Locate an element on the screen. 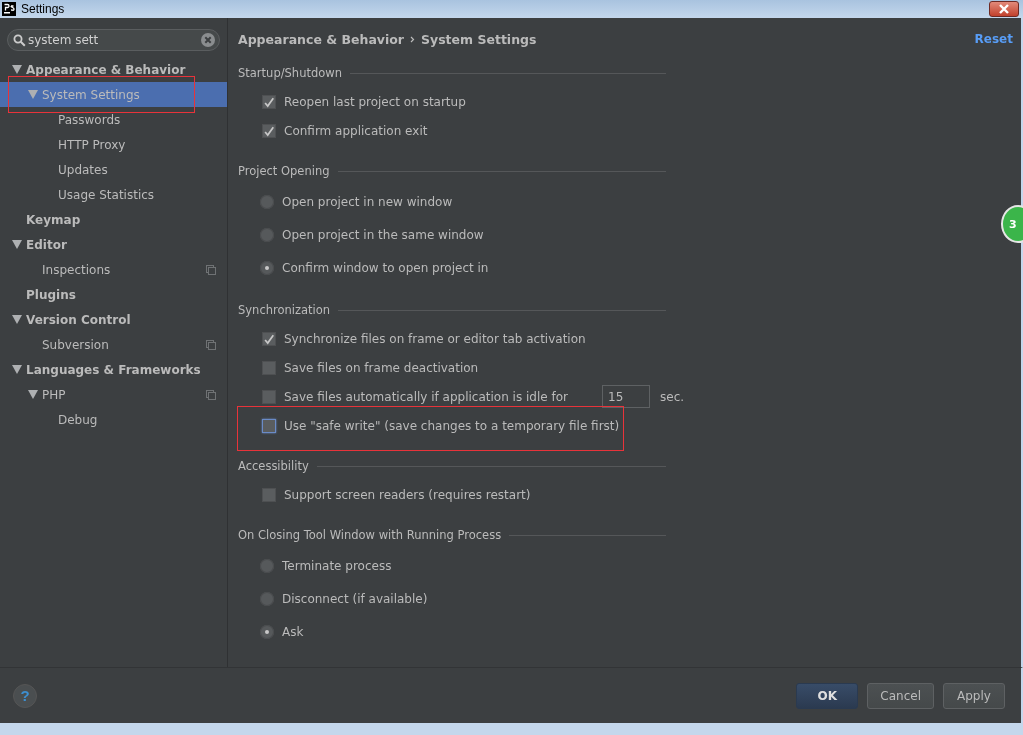 Image resolution: width=1023 pixels, height=735 pixels. breadcrumb-separator-icon is located at coordinates (412, 39).